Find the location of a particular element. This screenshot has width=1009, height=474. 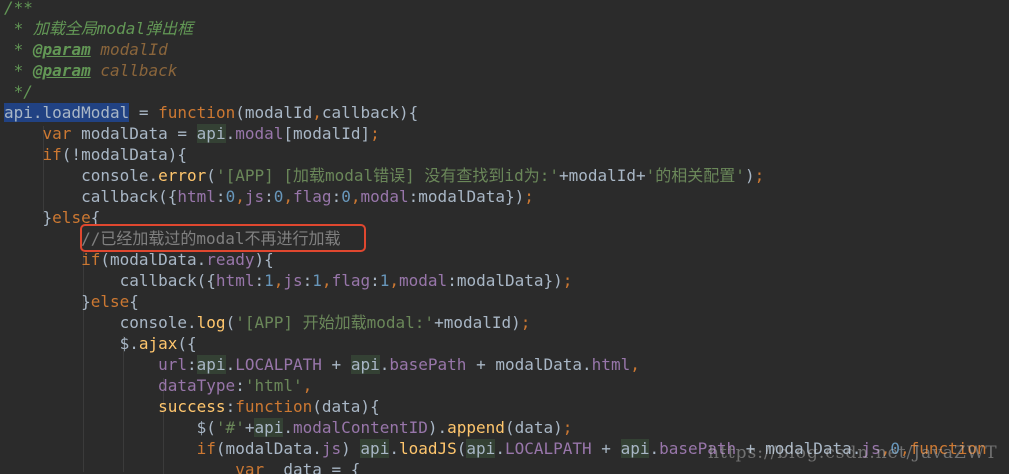

code-token: ) is located at coordinates (351, 448).